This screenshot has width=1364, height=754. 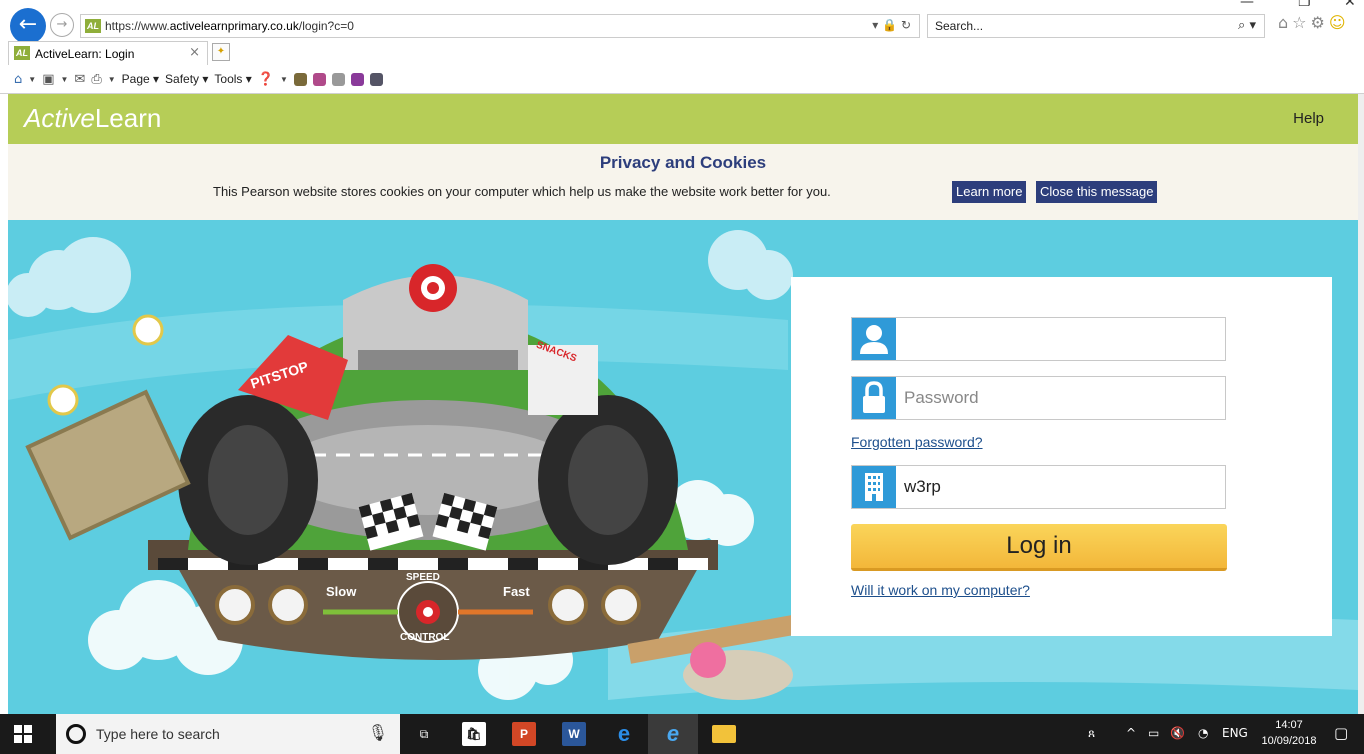 I want to click on address-actions: ▾ 🔒 ↻, so click(x=891, y=25).